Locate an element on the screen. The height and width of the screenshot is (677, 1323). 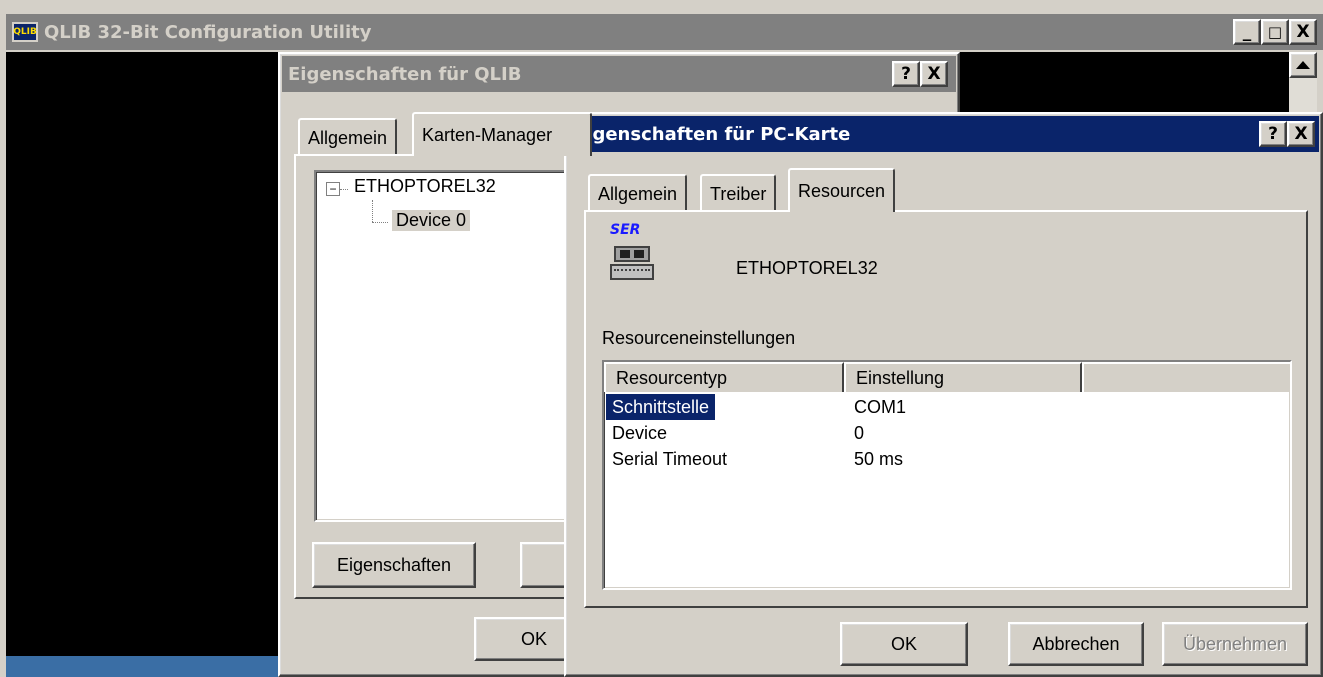
table-row: Schnittstelle COM1 is located at coordinates (947, 407).